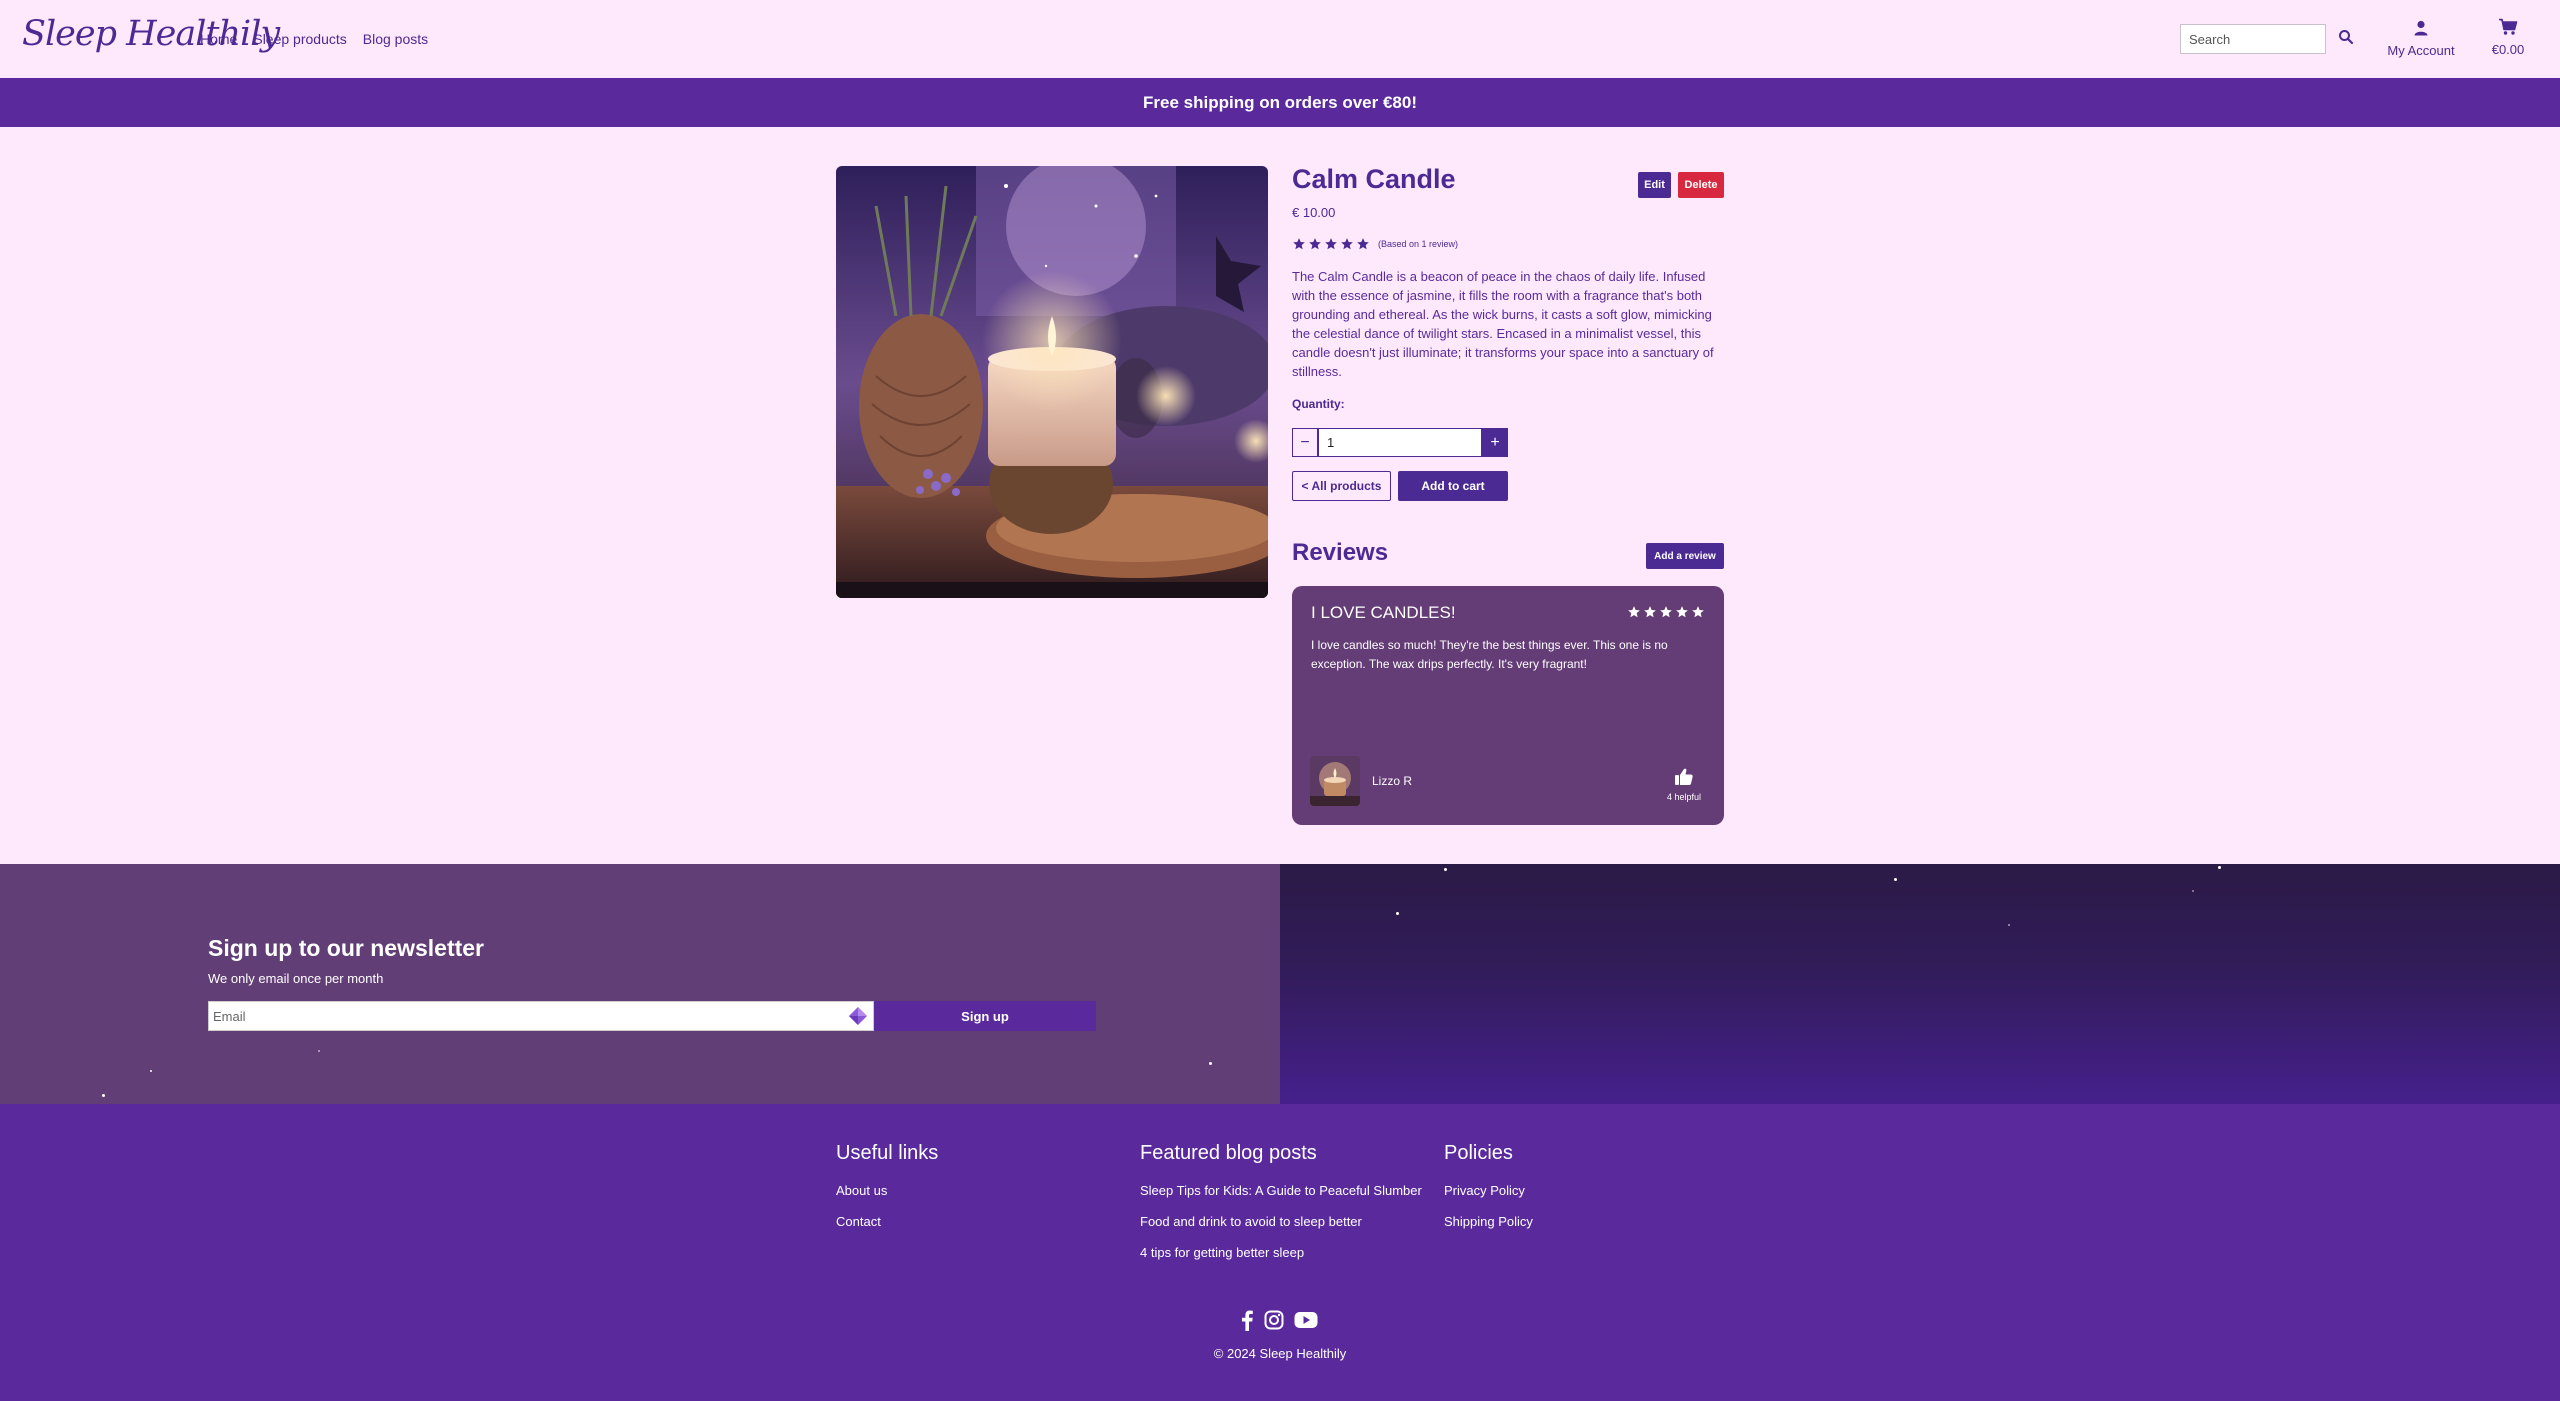 Image resolution: width=2560 pixels, height=1401 pixels. Describe the element at coordinates (1052, 382) in the screenshot. I see `product-image` at that location.